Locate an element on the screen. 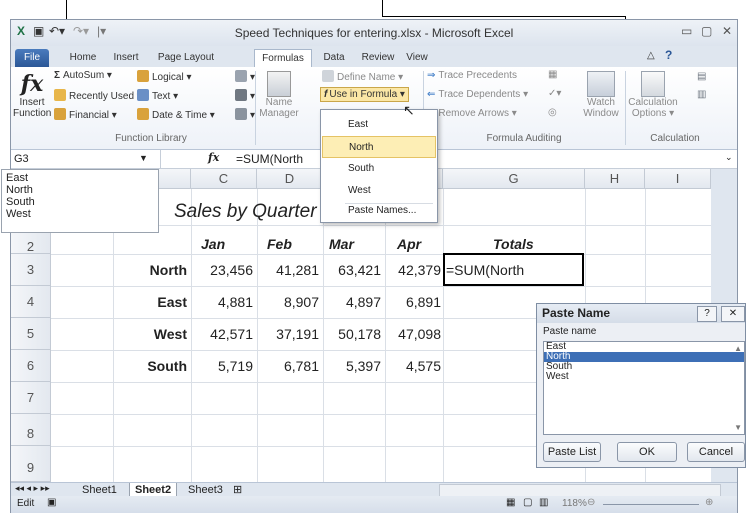 This screenshot has width=746, height=521. sheet-tab-3: Sheet3 is located at coordinates (205, 490).